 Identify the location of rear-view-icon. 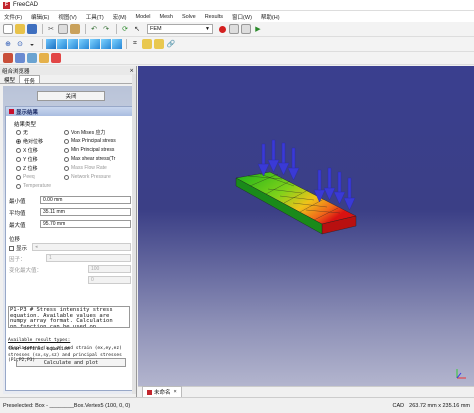
(95, 44).